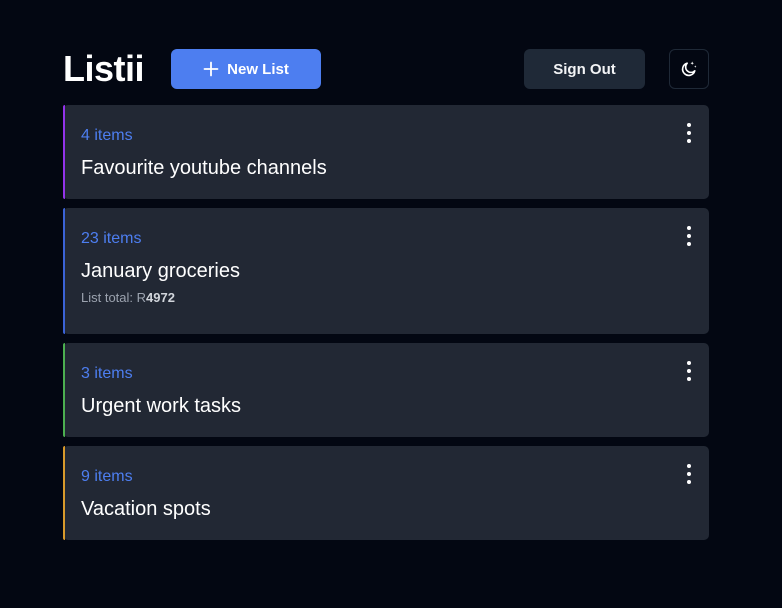 The width and height of the screenshot is (782, 608). I want to click on moon-stars-icon, so click(689, 69).